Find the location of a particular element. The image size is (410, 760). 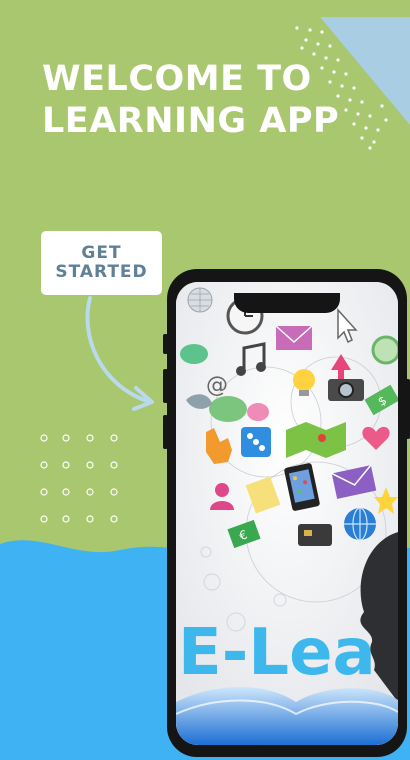

get-started-button: GET STARTED is located at coordinates (101, 263).